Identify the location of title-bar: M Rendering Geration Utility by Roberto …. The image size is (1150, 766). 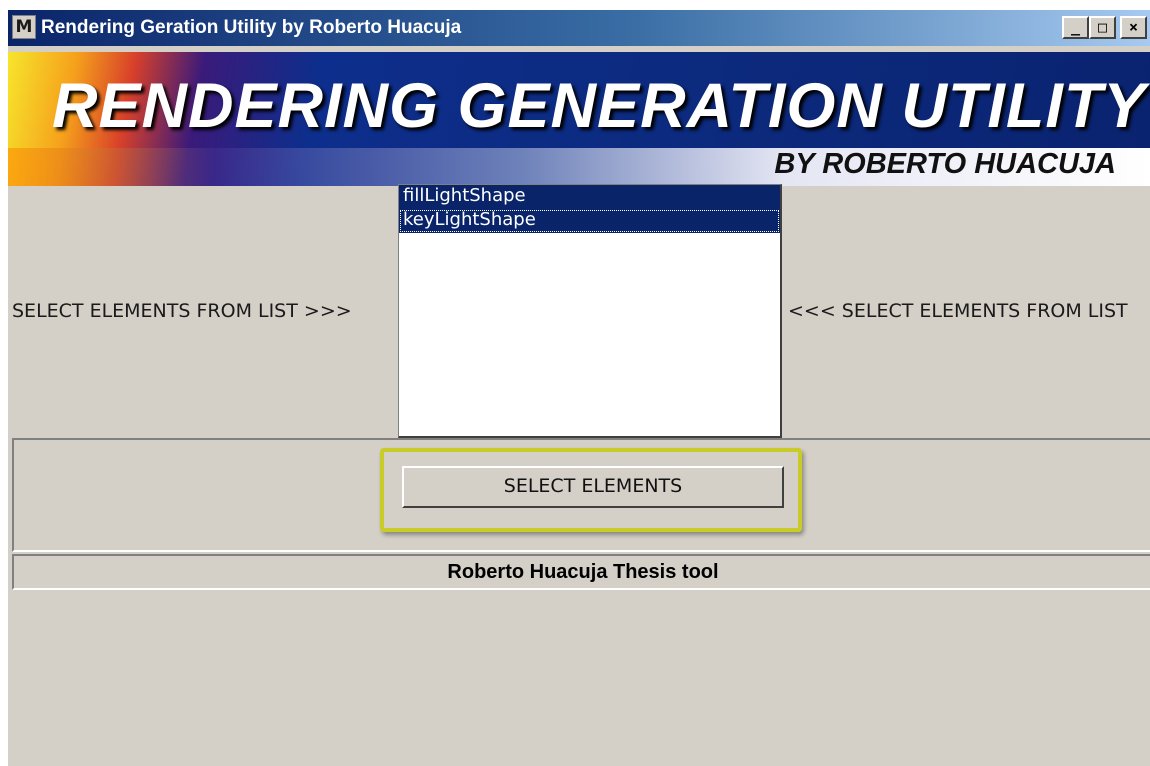
(579, 28).